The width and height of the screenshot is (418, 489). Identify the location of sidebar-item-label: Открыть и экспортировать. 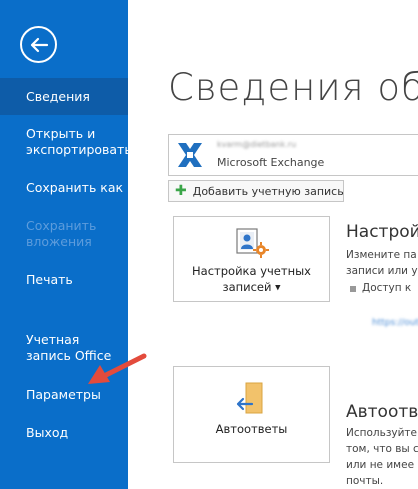
(79, 141).